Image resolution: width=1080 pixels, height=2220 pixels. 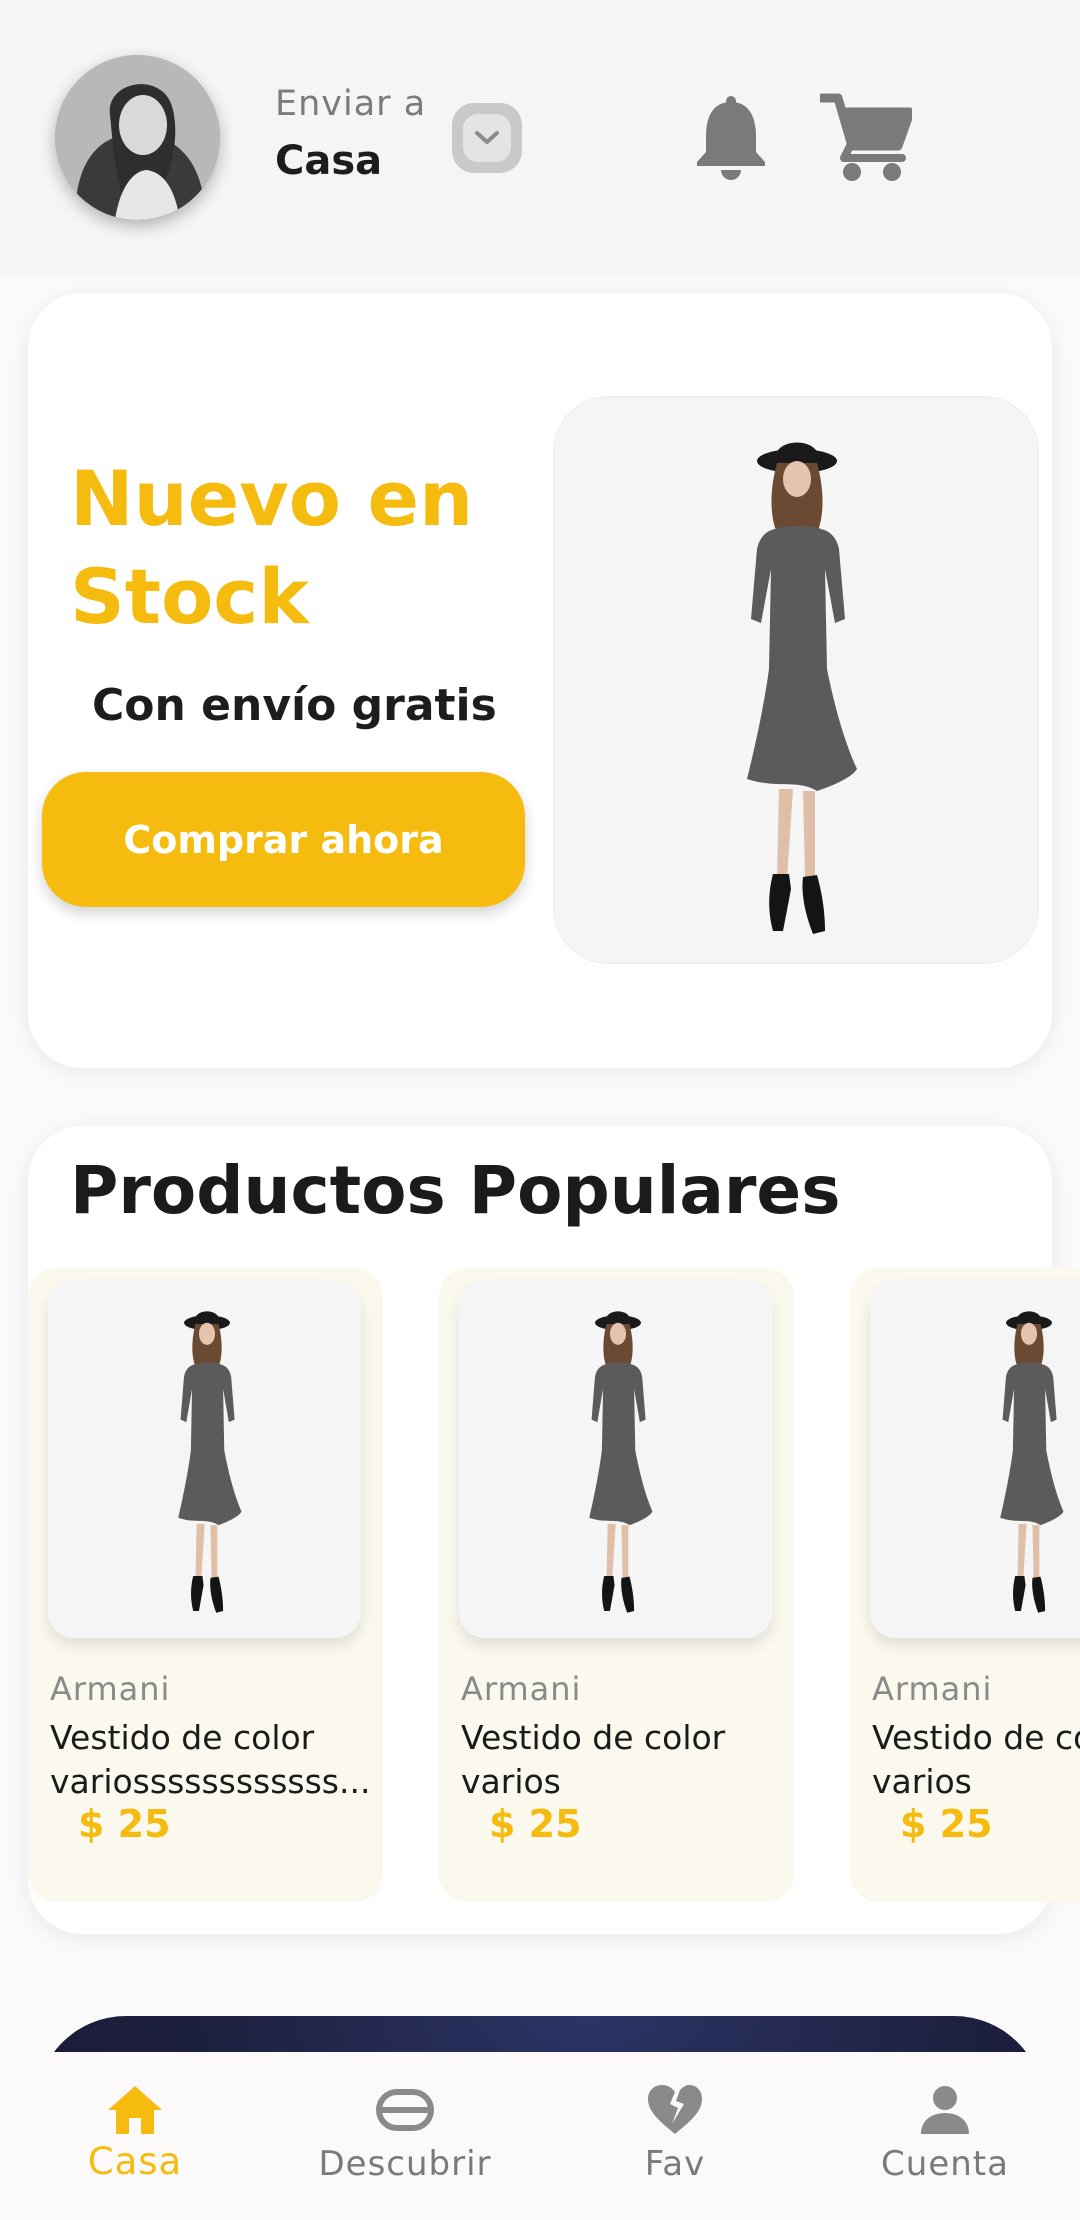 I want to click on nav-label: Cuenta, so click(x=945, y=2164).